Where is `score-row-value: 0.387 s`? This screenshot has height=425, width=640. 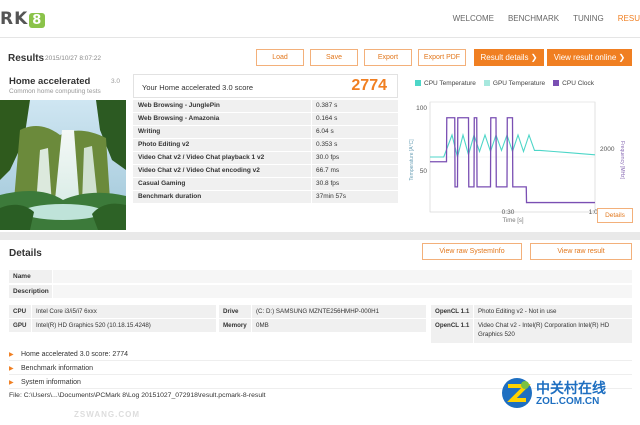 score-row-value: 0.387 s is located at coordinates (355, 106).